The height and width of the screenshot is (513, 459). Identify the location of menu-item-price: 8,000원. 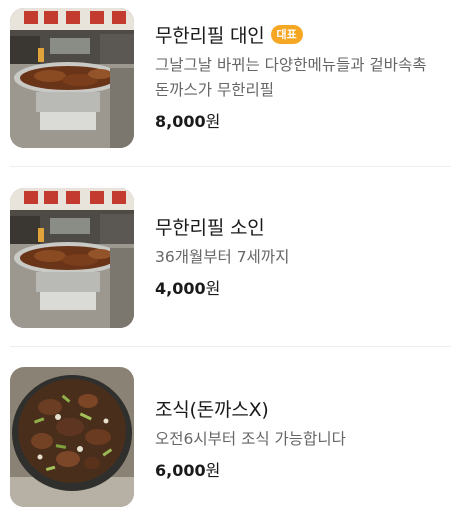
(307, 122).